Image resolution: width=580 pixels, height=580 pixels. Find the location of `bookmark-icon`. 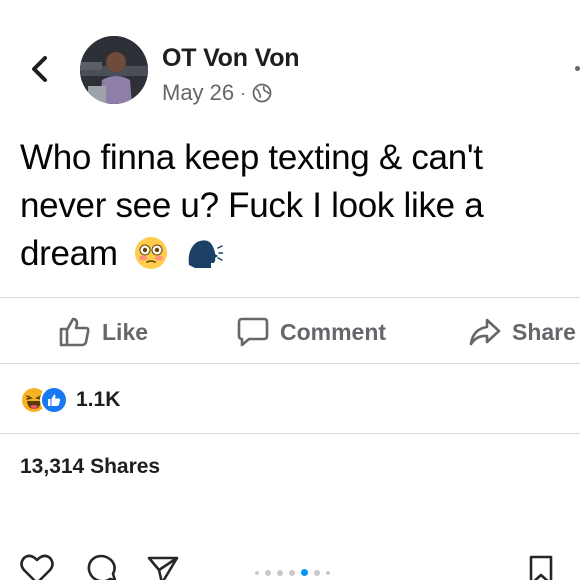

bookmark-icon is located at coordinates (541, 567).